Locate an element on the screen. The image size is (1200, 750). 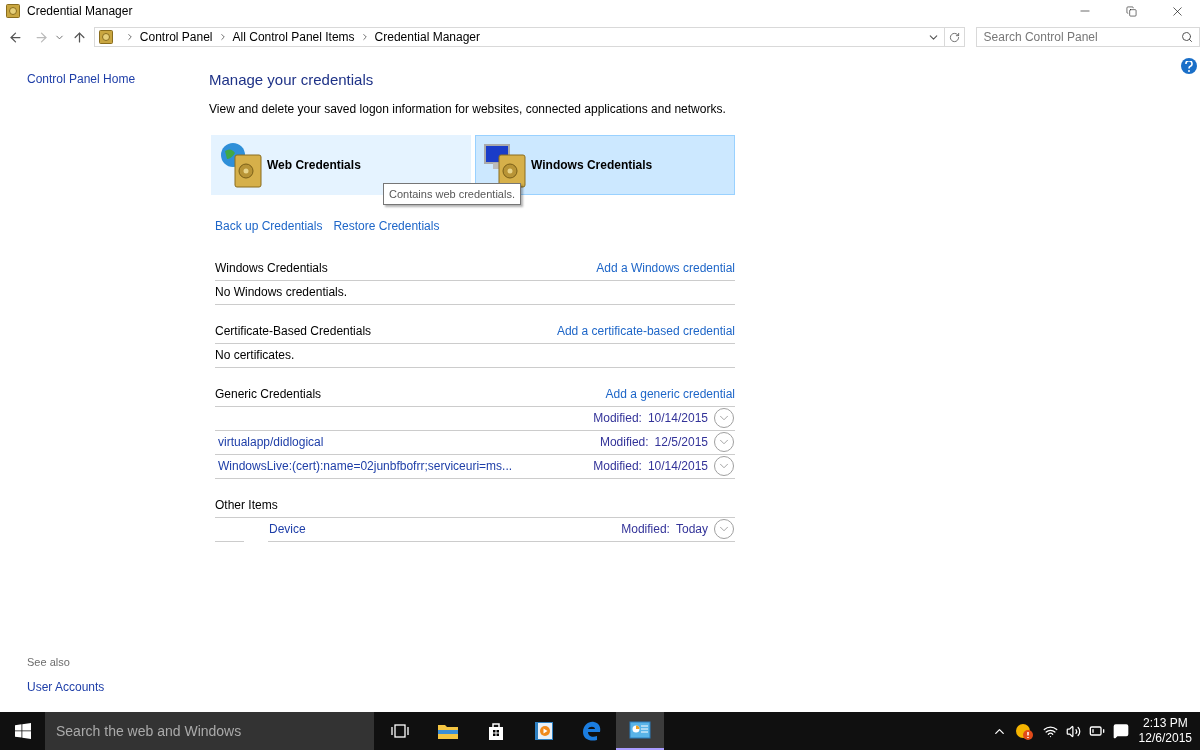
task-view-icon is located at coordinates (400, 731).